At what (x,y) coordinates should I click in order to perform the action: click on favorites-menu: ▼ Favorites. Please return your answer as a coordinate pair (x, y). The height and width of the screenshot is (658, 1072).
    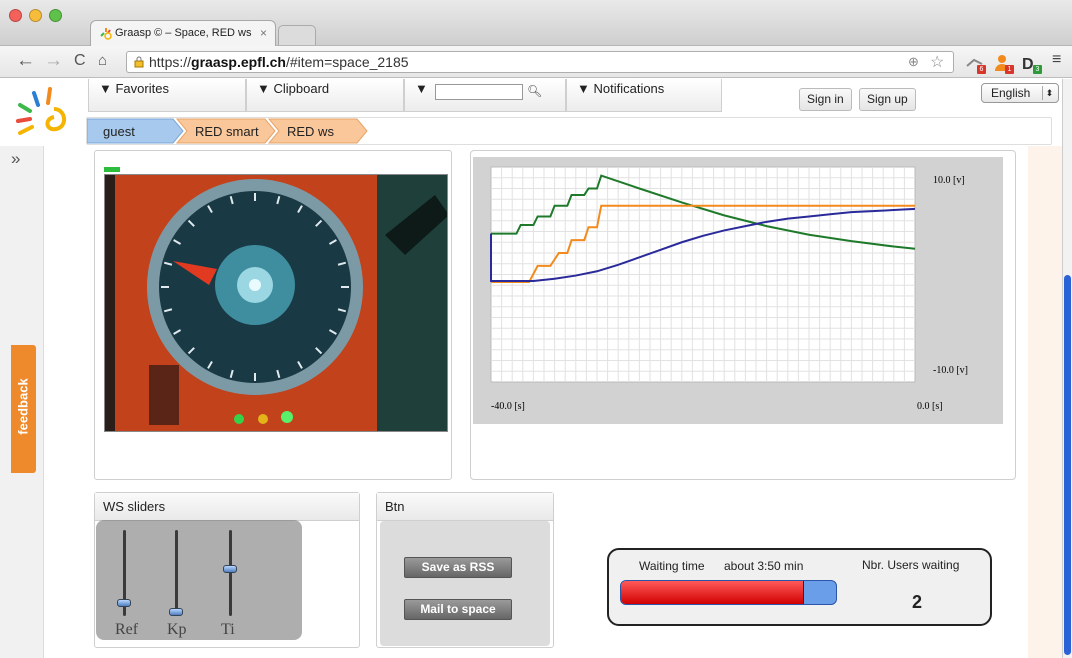
    Looking at the image, I should click on (167, 95).